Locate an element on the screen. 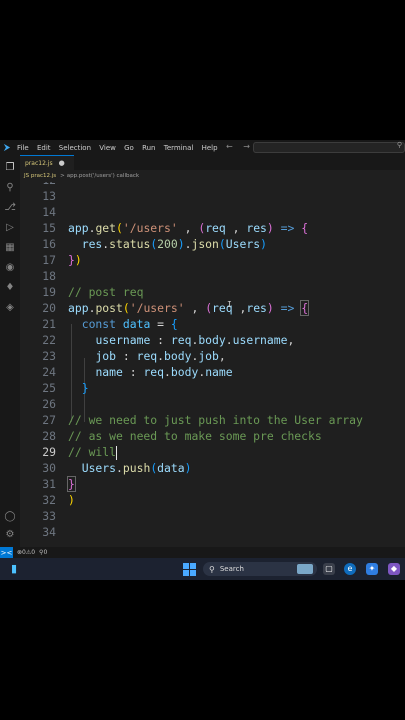 This screenshot has width=405, height=720. flame-icon: ♦ is located at coordinates (10, 288).